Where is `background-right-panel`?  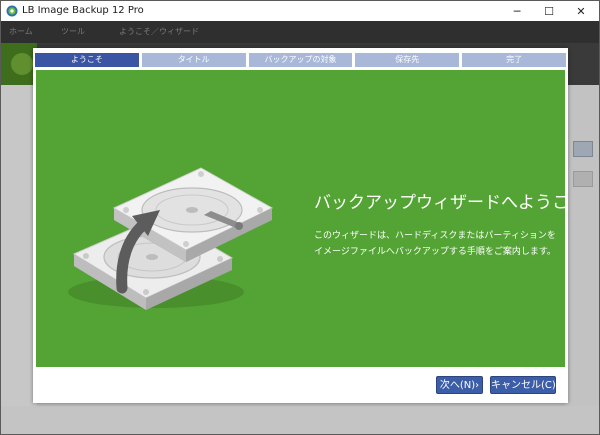
background-right-panel is located at coordinates (582, 259).